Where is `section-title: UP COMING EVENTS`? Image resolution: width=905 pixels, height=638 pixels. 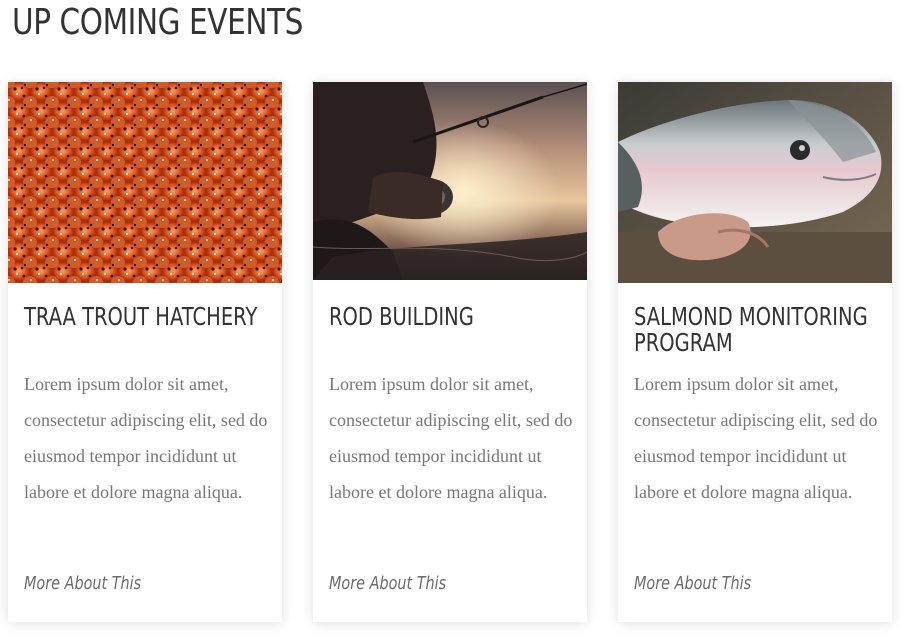 section-title: UP COMING EVENTS is located at coordinates (157, 22).